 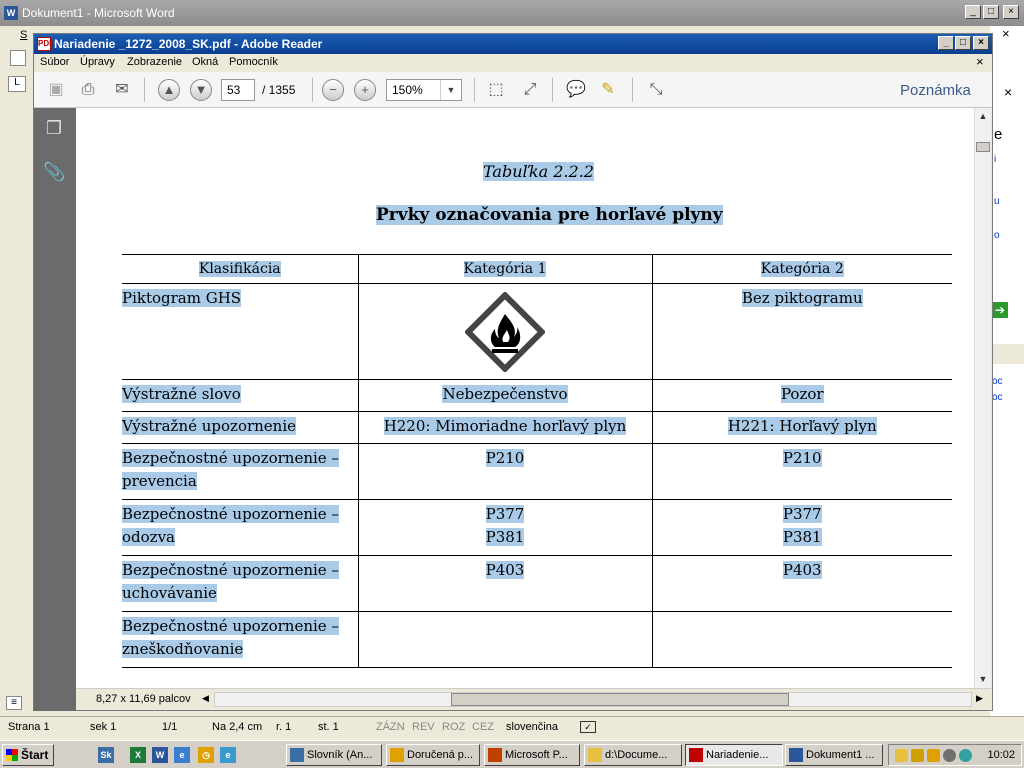 What do you see at coordinates (206, 755) in the screenshot?
I see `quicklaunch-outlook-icon: ◷` at bounding box center [206, 755].